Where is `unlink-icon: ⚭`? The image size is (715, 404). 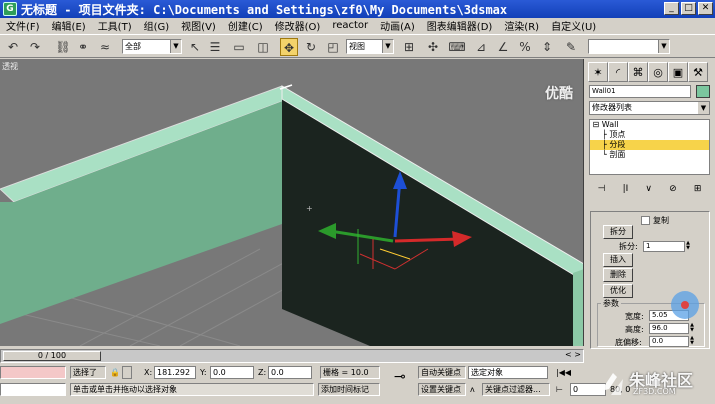 unlink-icon: ⚭ is located at coordinates (83, 47).